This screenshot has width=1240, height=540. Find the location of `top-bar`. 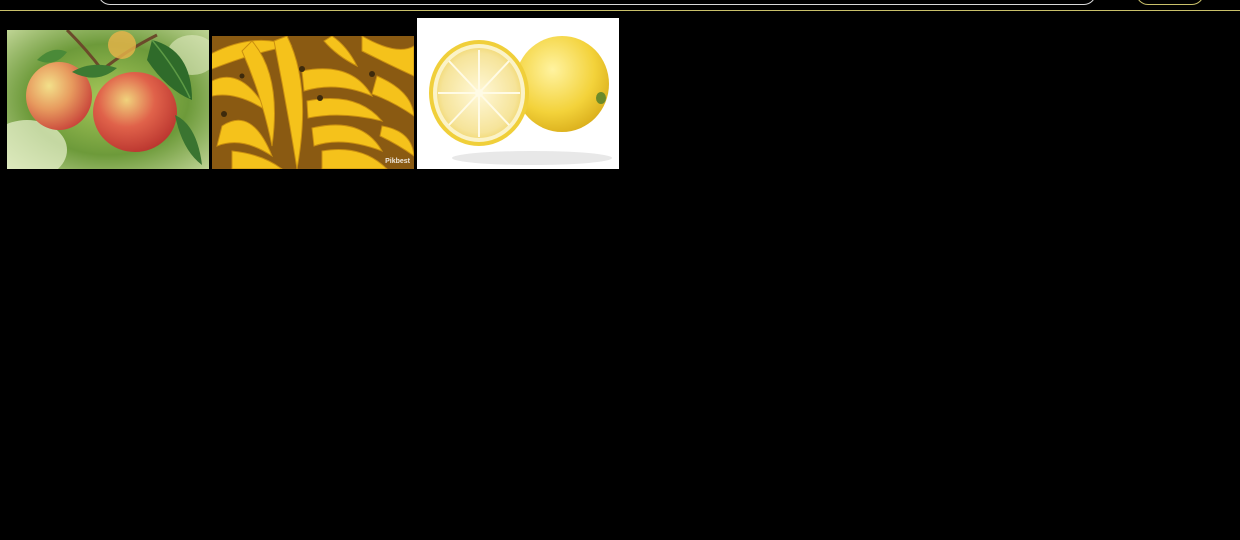

top-bar is located at coordinates (620, 5).